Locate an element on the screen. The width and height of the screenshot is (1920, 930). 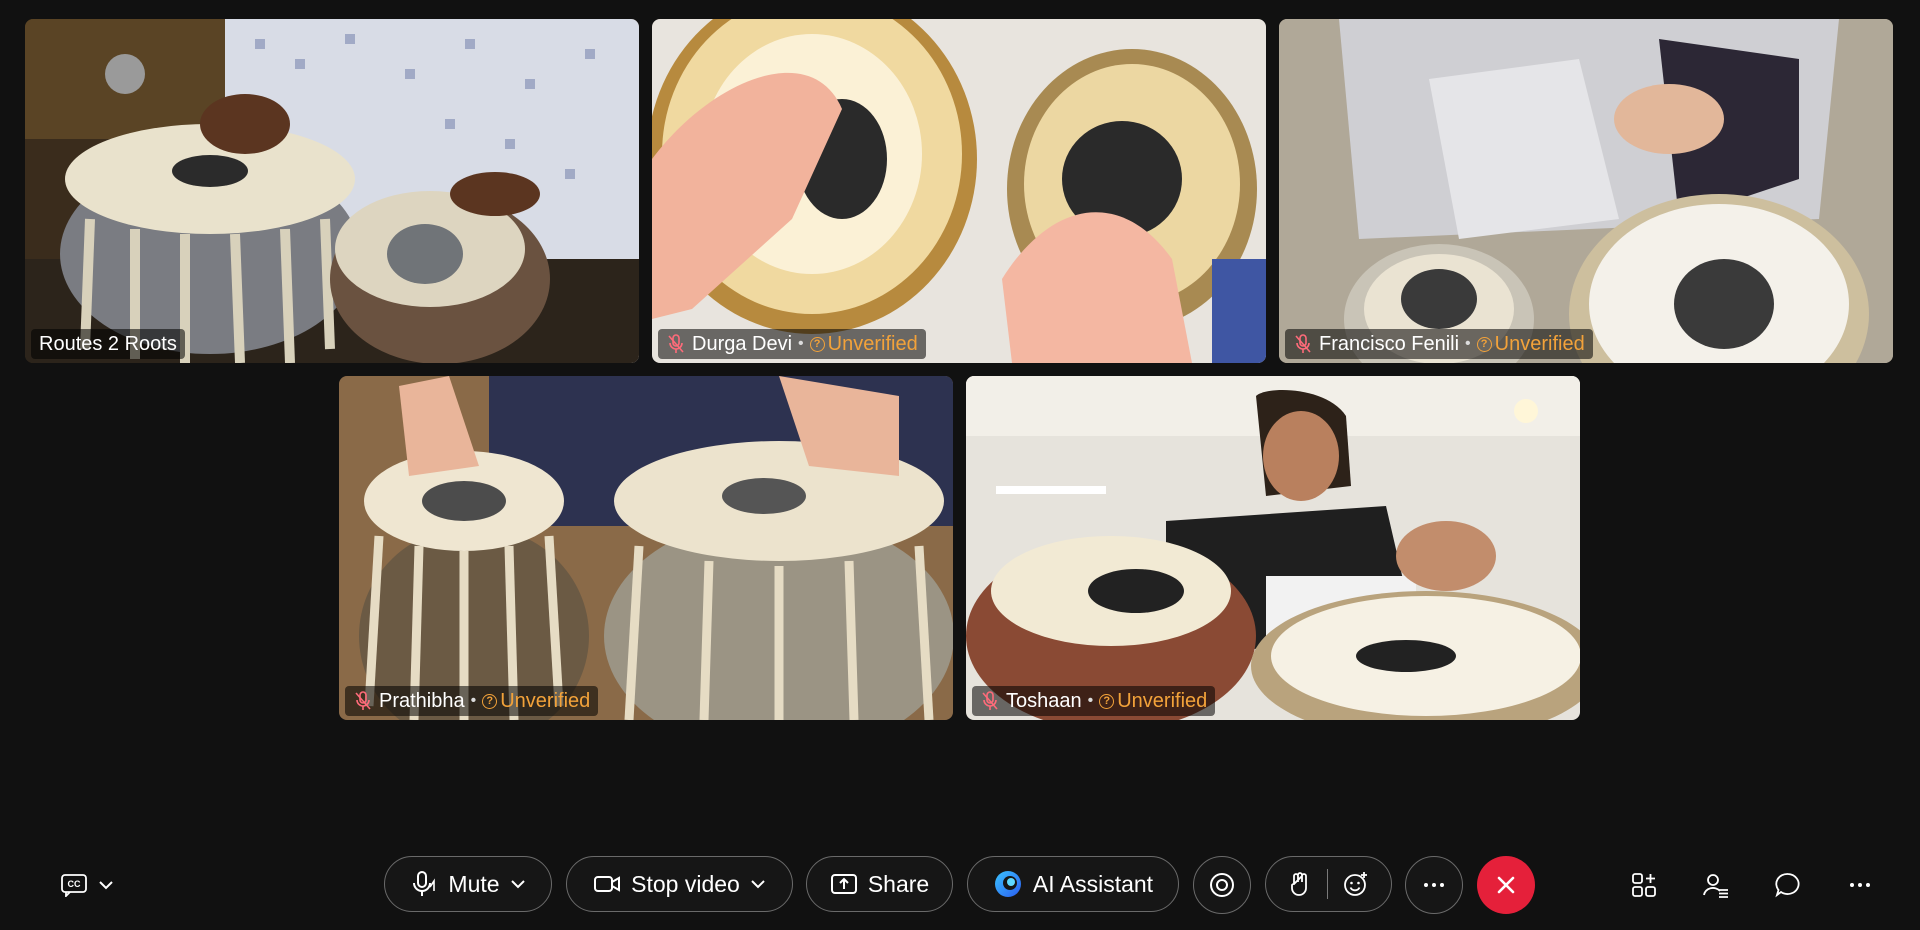
microphone-icon is located at coordinates (424, 883).